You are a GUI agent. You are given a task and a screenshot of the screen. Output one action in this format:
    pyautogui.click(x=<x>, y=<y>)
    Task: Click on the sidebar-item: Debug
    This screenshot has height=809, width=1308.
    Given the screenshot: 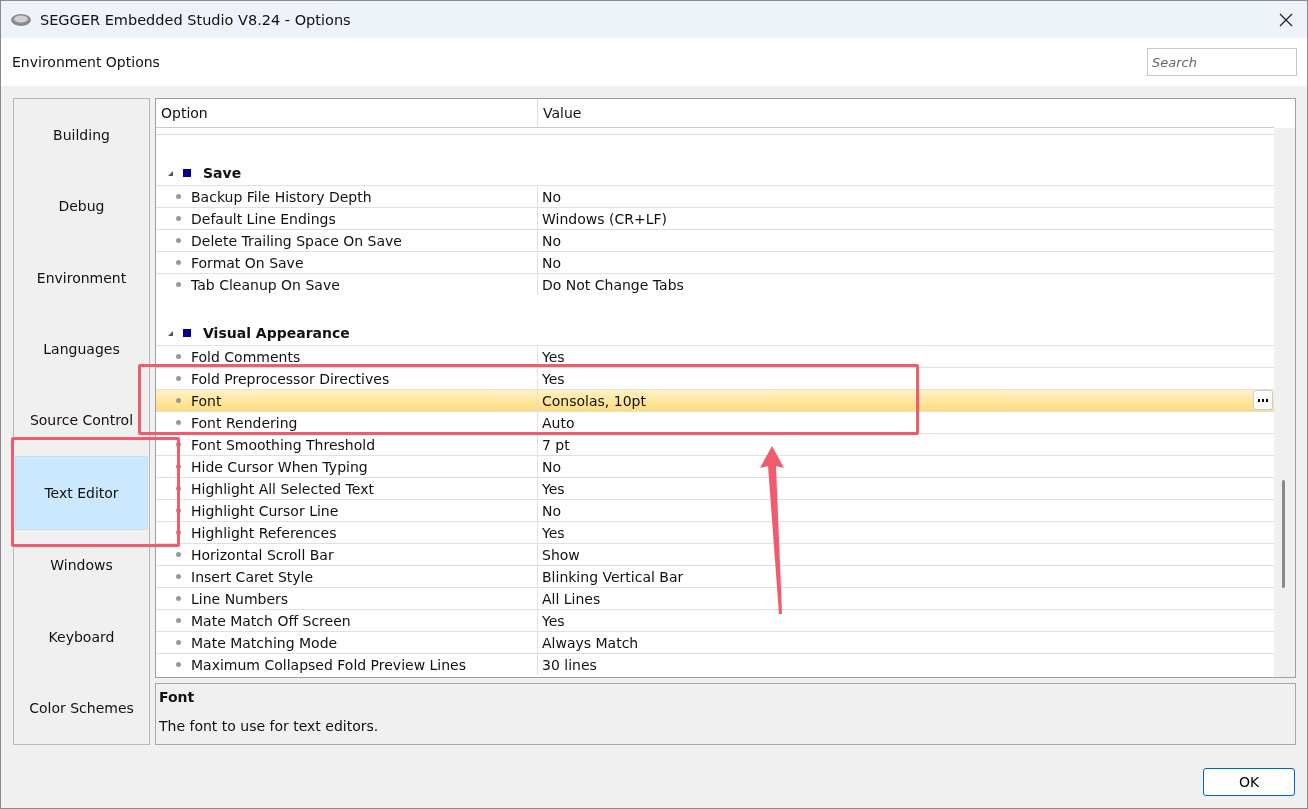 What is the action you would take?
    pyautogui.click(x=81, y=206)
    